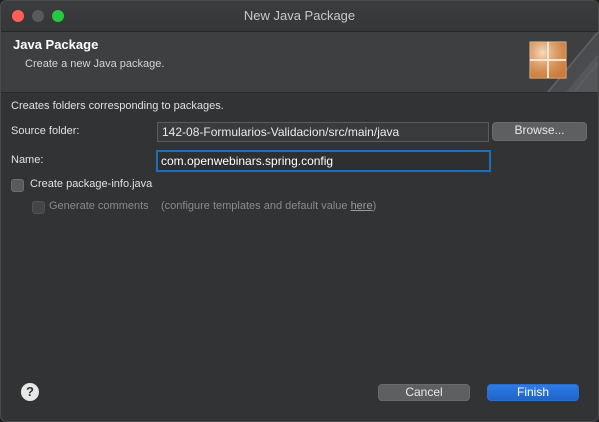  I want to click on wizard-header: Java Package Create a new Java package., so click(299, 62).